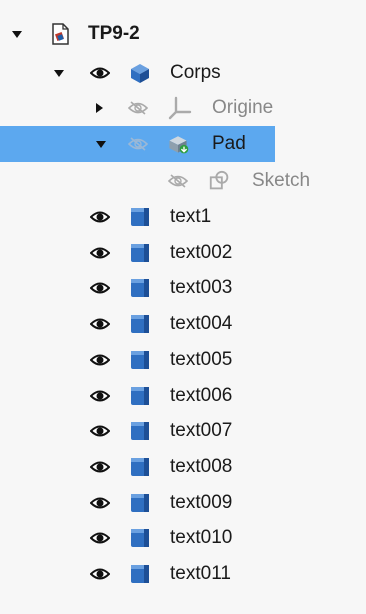 This screenshot has height=614, width=366. What do you see at coordinates (201, 287) in the screenshot?
I see `tree-item-label: text003` at bounding box center [201, 287].